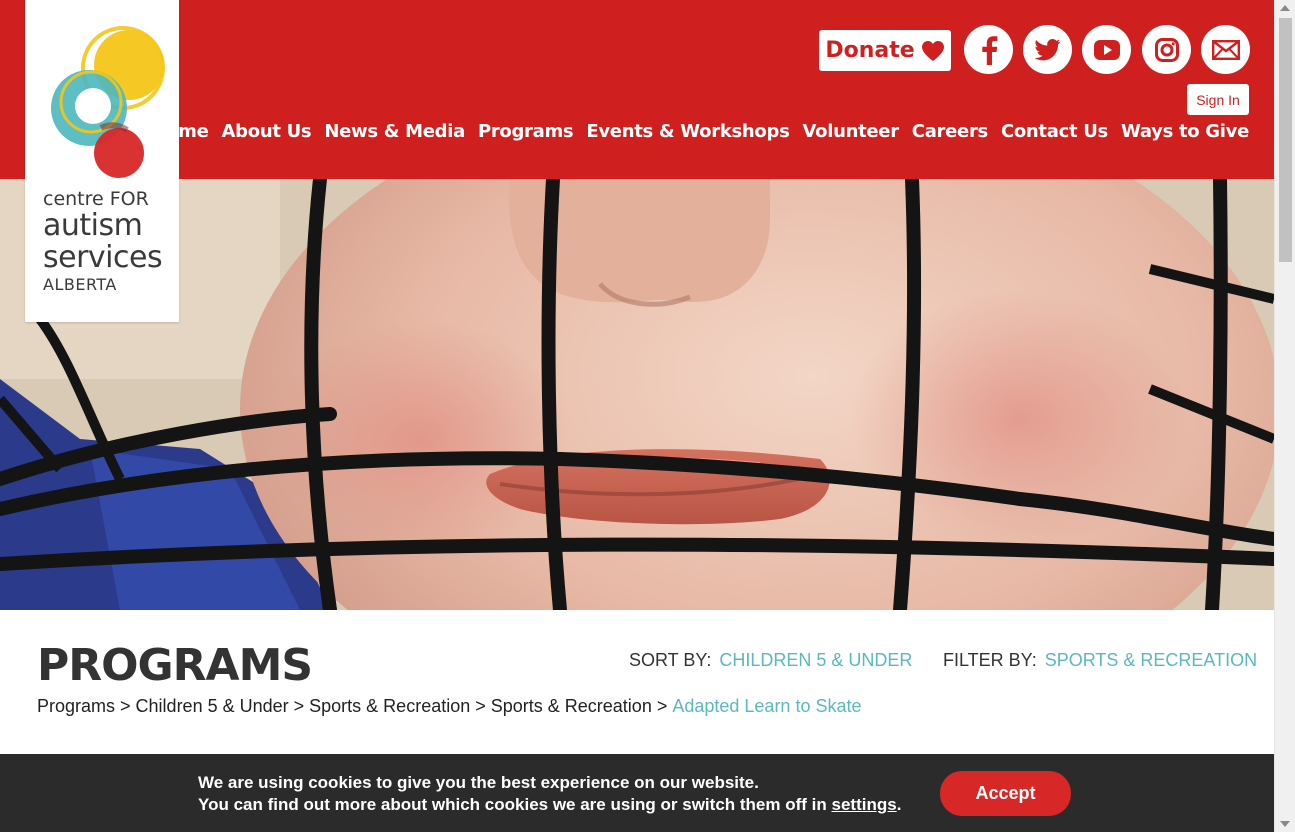  Describe the element at coordinates (526, 131) in the screenshot. I see `nav-programs: Programs` at that location.